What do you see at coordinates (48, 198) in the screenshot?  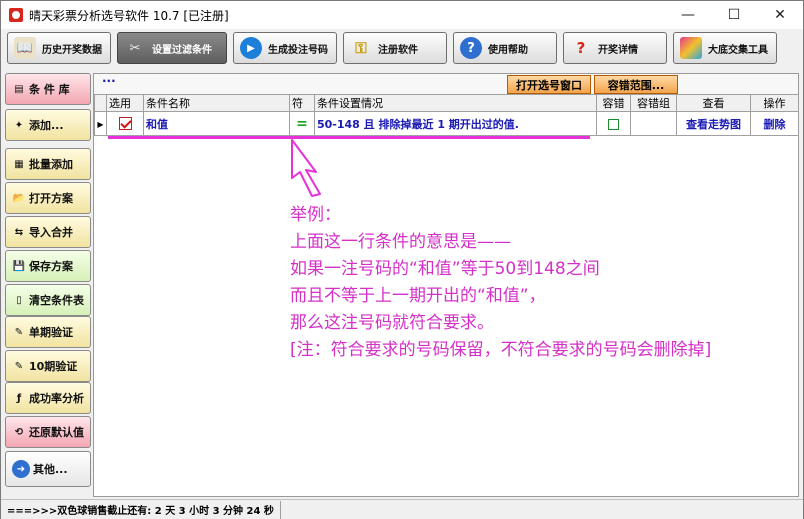 I see `open-plan-button: 📂 打开方案` at bounding box center [48, 198].